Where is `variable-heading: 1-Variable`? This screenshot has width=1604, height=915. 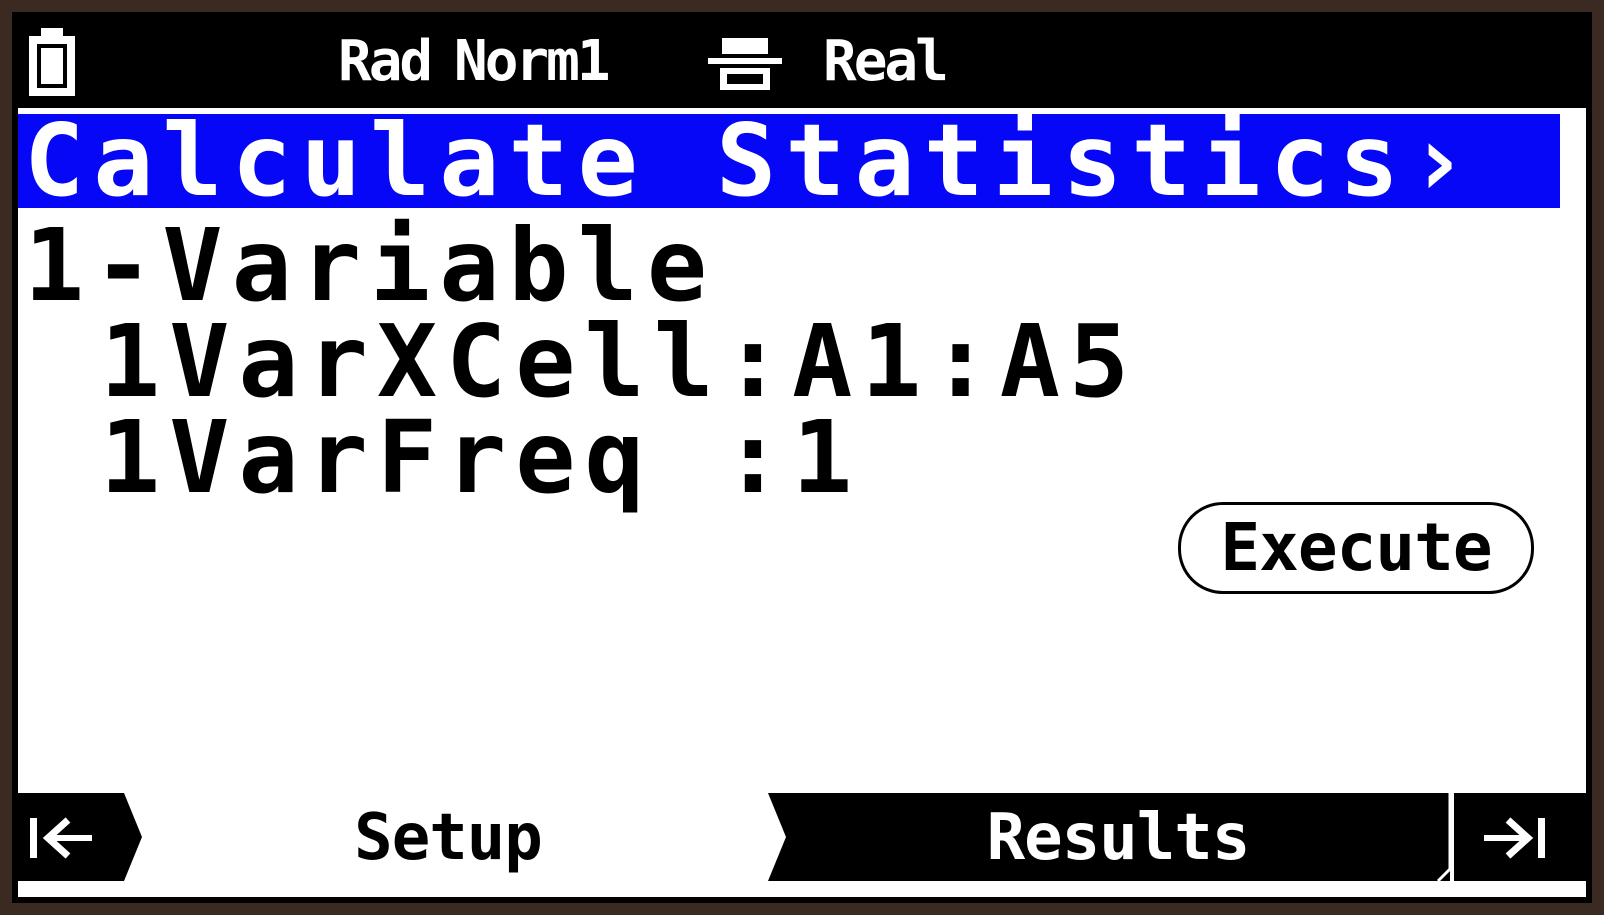
variable-heading: 1-Variable is located at coordinates (370, 265).